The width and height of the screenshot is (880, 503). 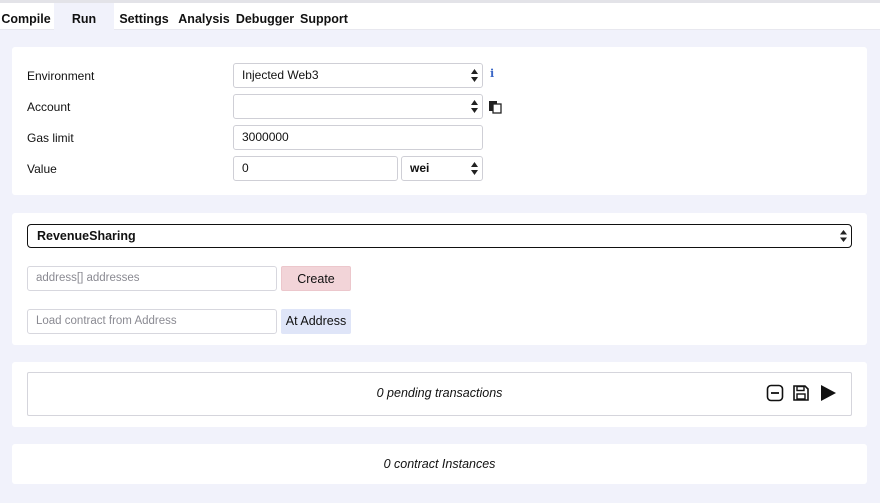 I want to click on copy-icon, so click(x=495, y=107).